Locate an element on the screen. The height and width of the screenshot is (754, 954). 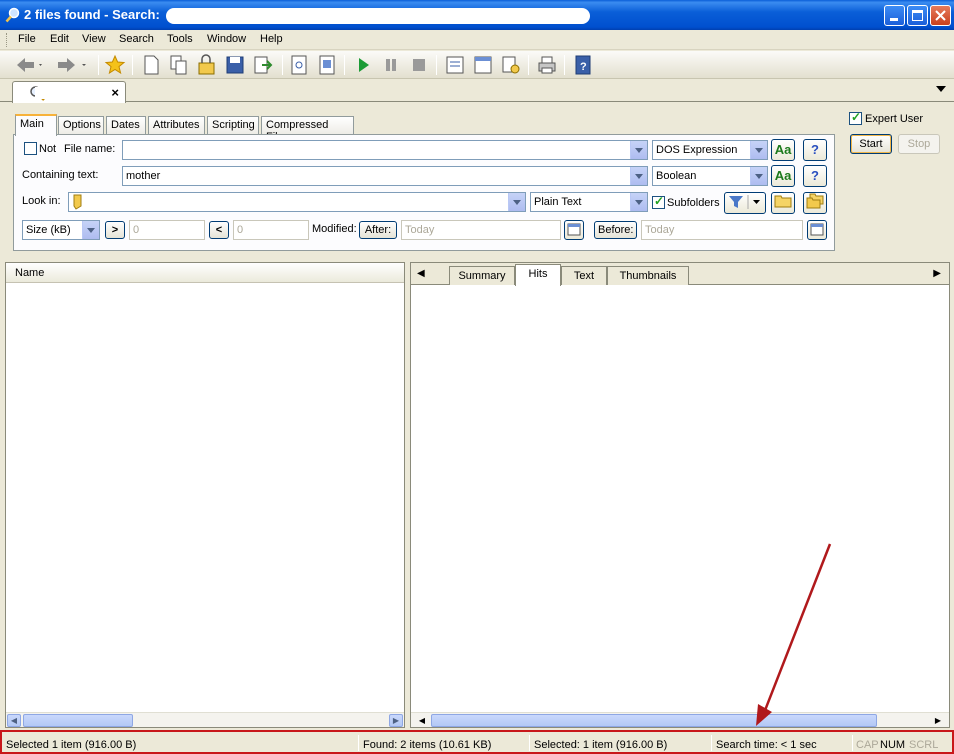
not-checkbox is located at coordinates (30, 148).